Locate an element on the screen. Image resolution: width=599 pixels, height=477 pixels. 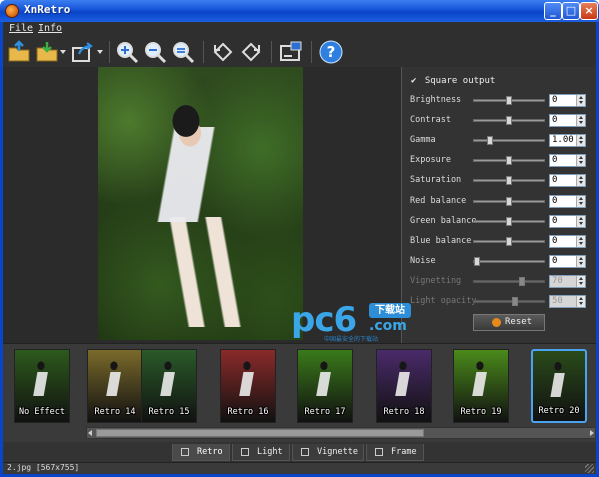
title-bar: XnRetro _ □ × is located at coordinates (299, 11).